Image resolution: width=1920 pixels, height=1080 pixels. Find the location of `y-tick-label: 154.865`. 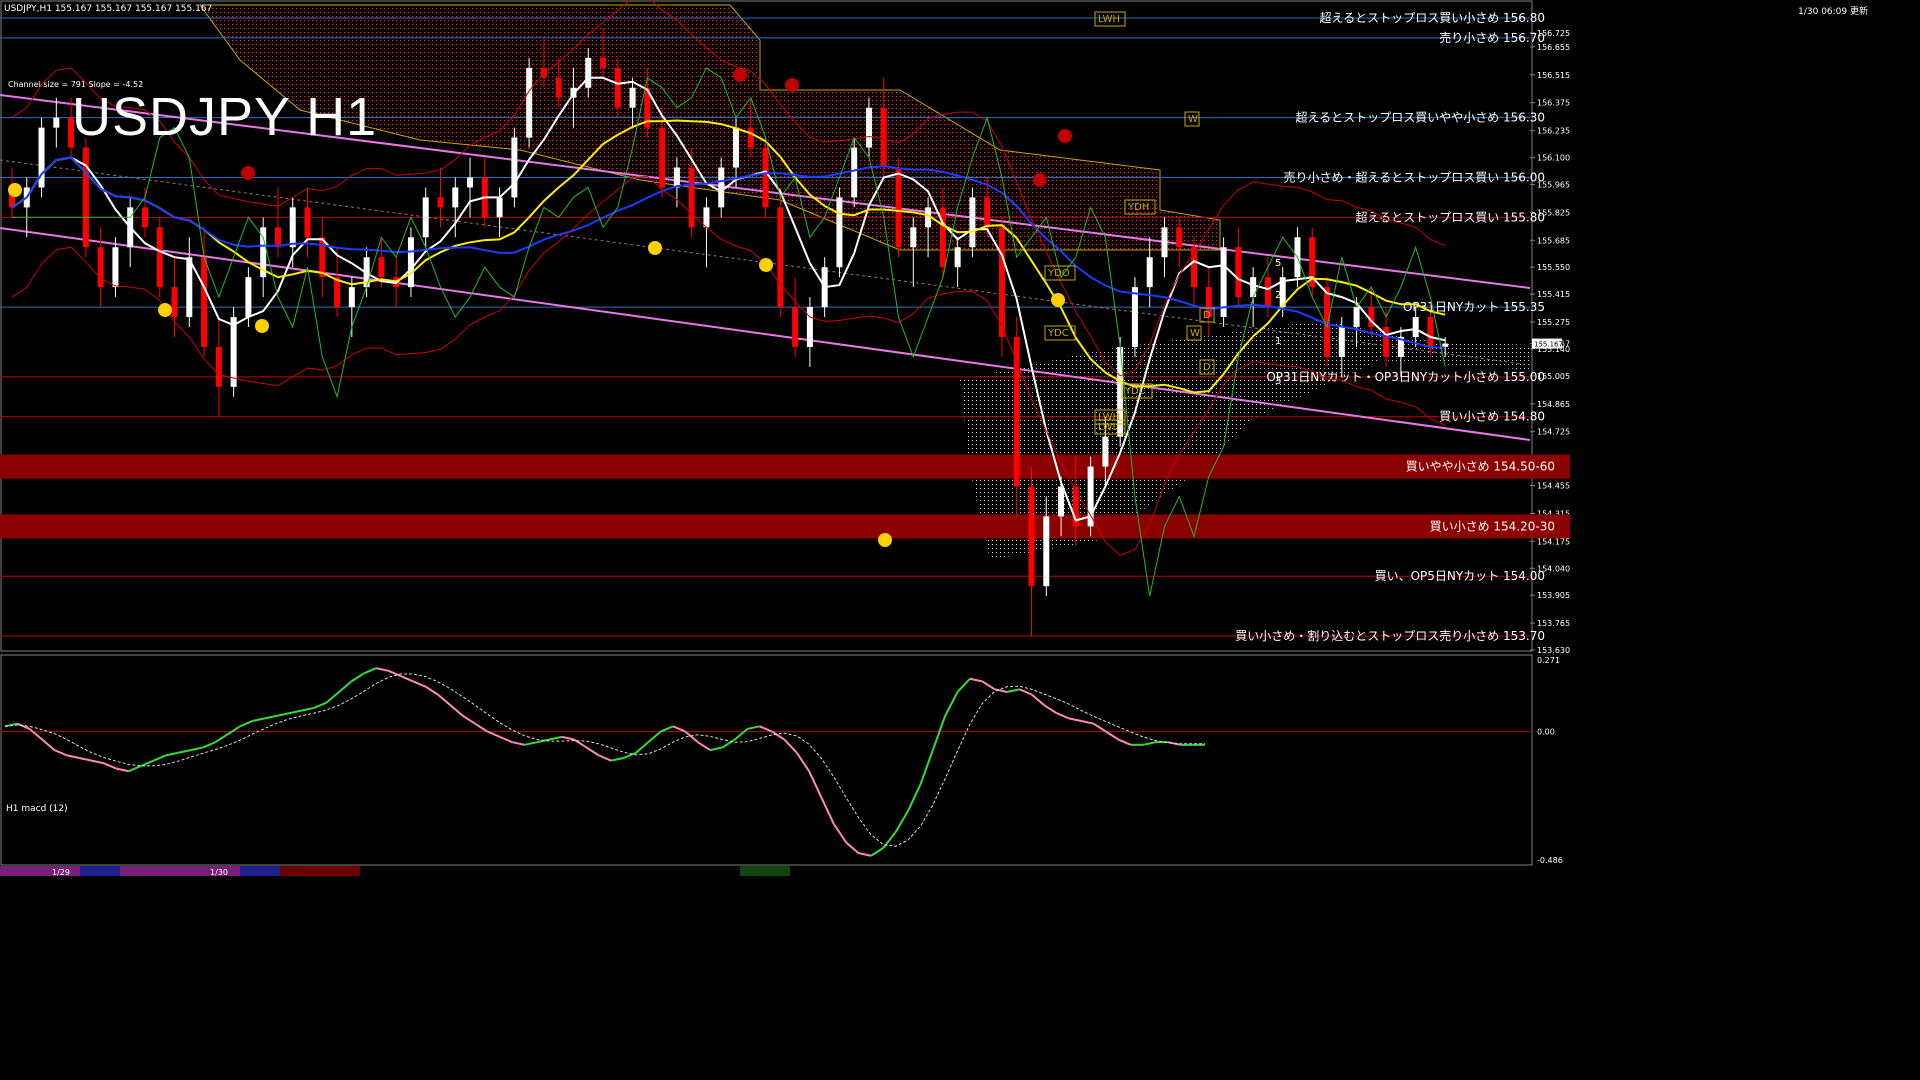

y-tick-label: 154.865 is located at coordinates (1553, 404).